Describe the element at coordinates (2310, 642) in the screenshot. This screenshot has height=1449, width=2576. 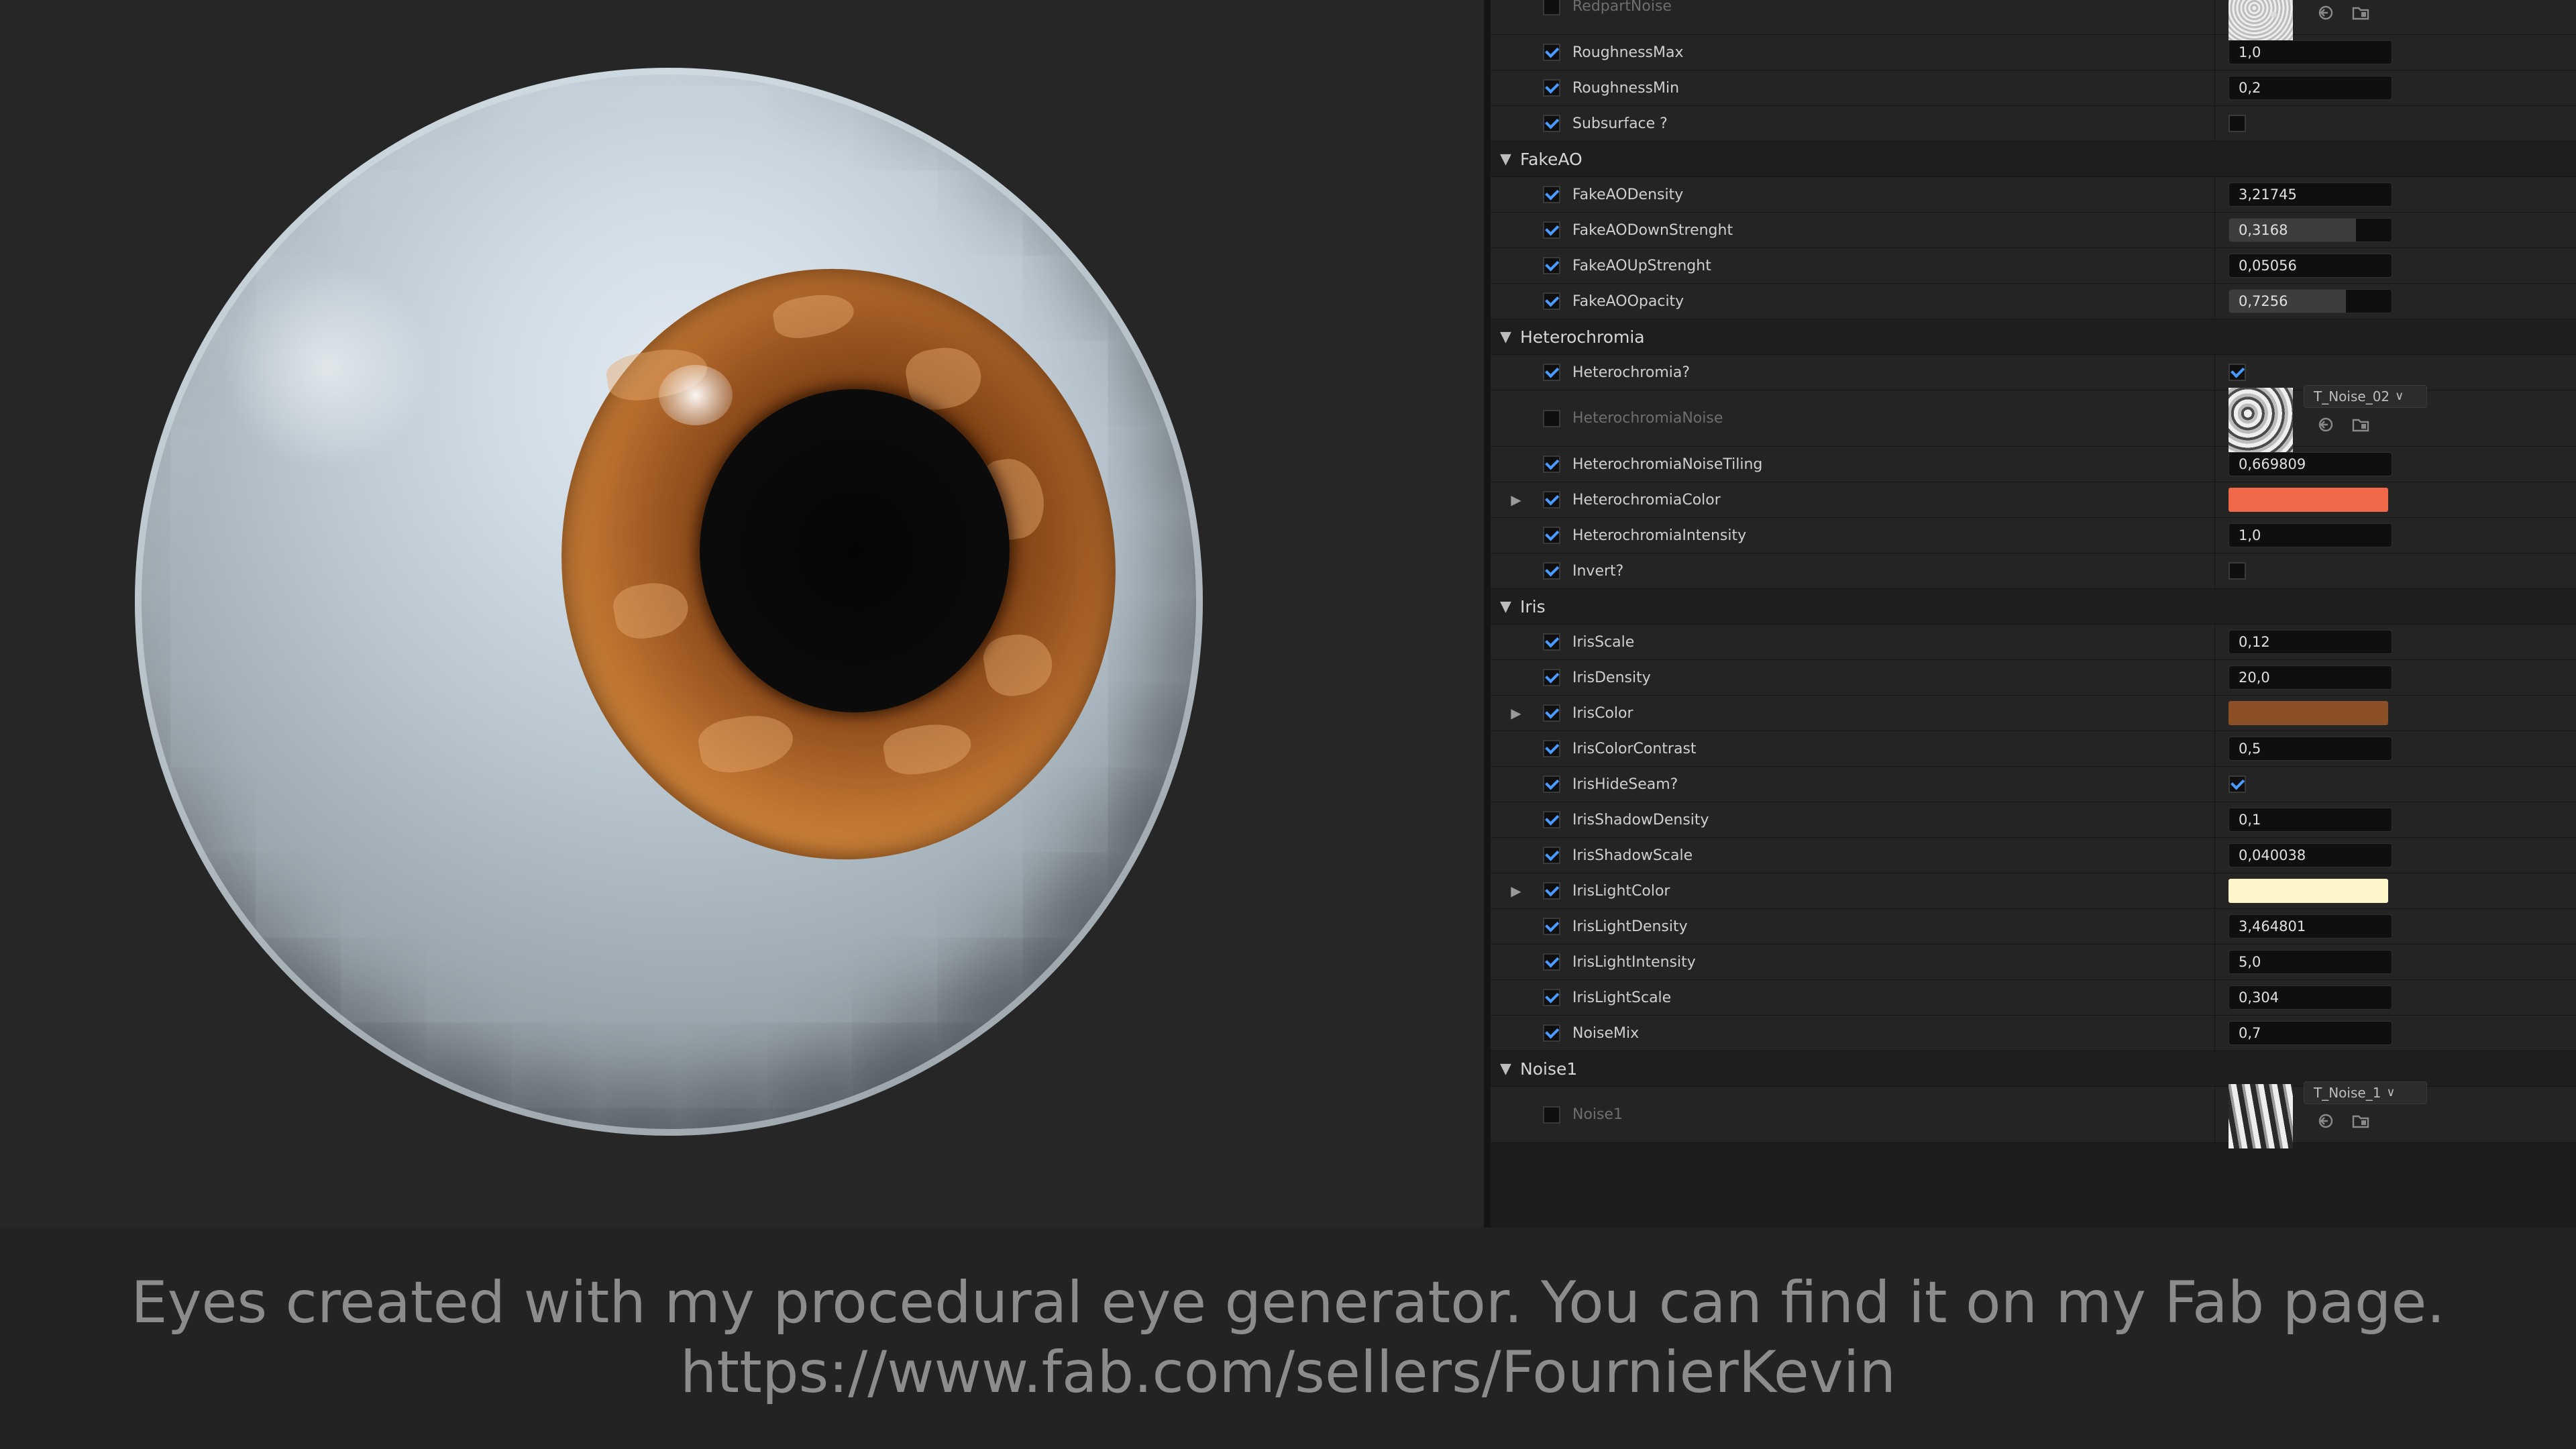
I see `numeric-field: 0,12` at that location.